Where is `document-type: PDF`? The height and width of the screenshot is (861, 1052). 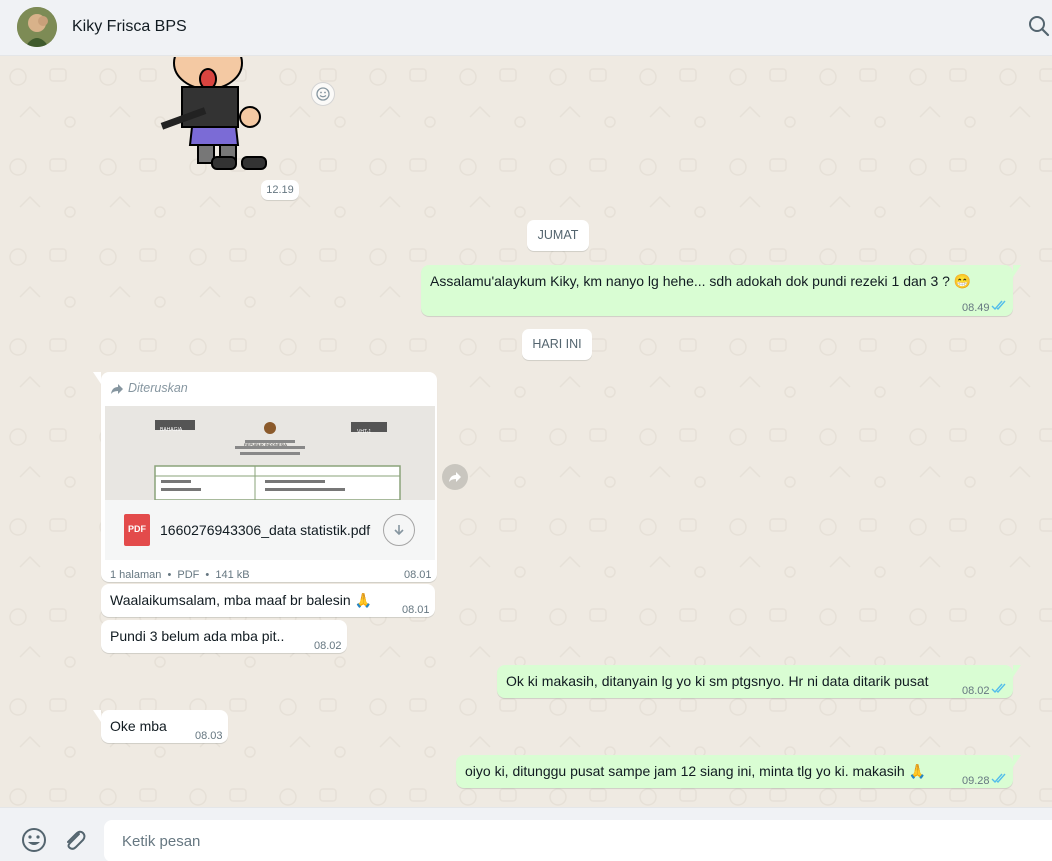 document-type: PDF is located at coordinates (188, 575).